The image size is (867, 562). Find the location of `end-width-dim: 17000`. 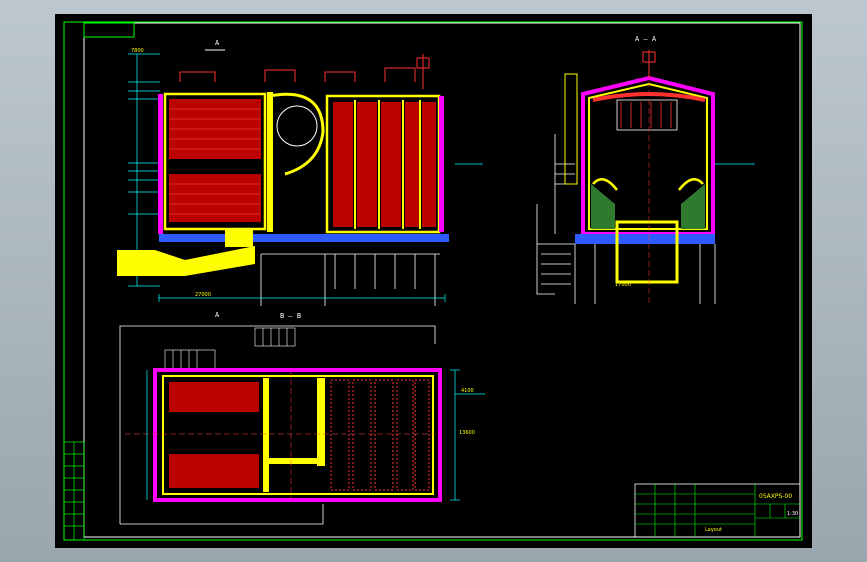

end-width-dim: 17000 is located at coordinates (623, 285).